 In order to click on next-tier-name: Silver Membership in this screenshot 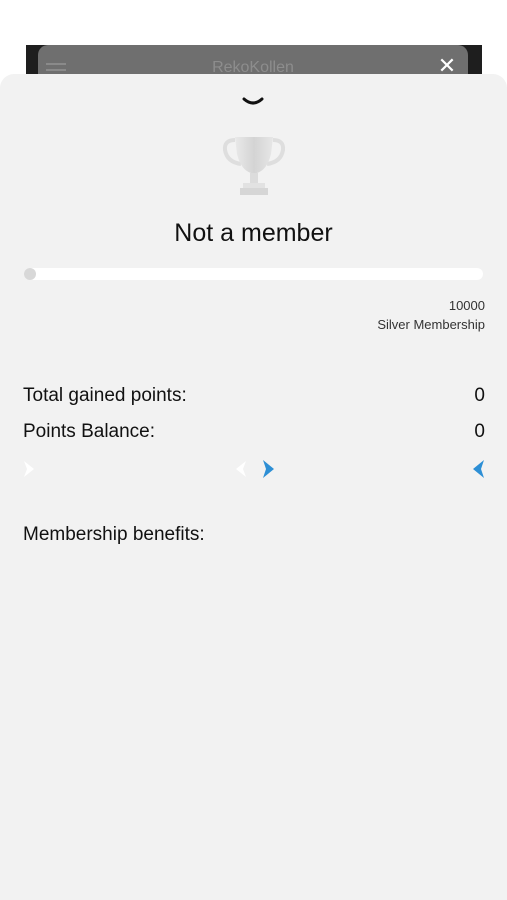, I will do `click(431, 324)`.